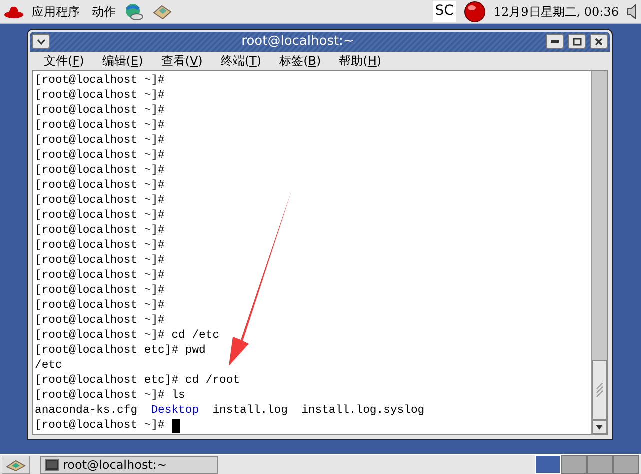 This screenshot has height=474, width=641. Describe the element at coordinates (360, 61) in the screenshot. I see `menu-item: 帮助(H)` at that location.